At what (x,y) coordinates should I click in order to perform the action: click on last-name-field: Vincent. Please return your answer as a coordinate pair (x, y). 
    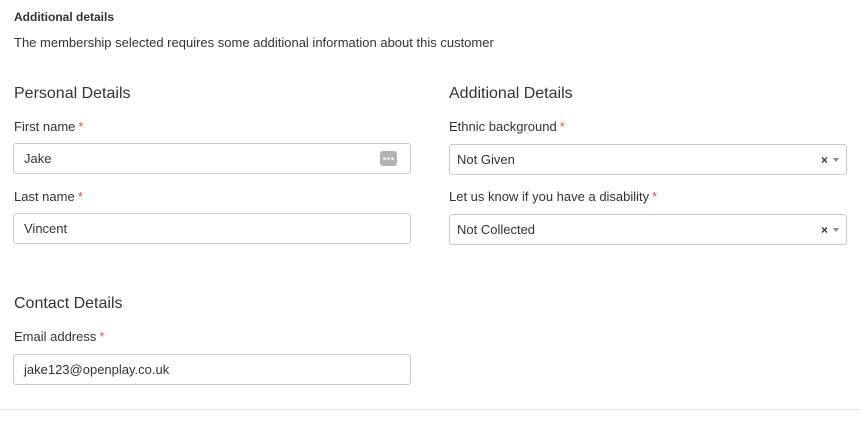
    Looking at the image, I should click on (212, 228).